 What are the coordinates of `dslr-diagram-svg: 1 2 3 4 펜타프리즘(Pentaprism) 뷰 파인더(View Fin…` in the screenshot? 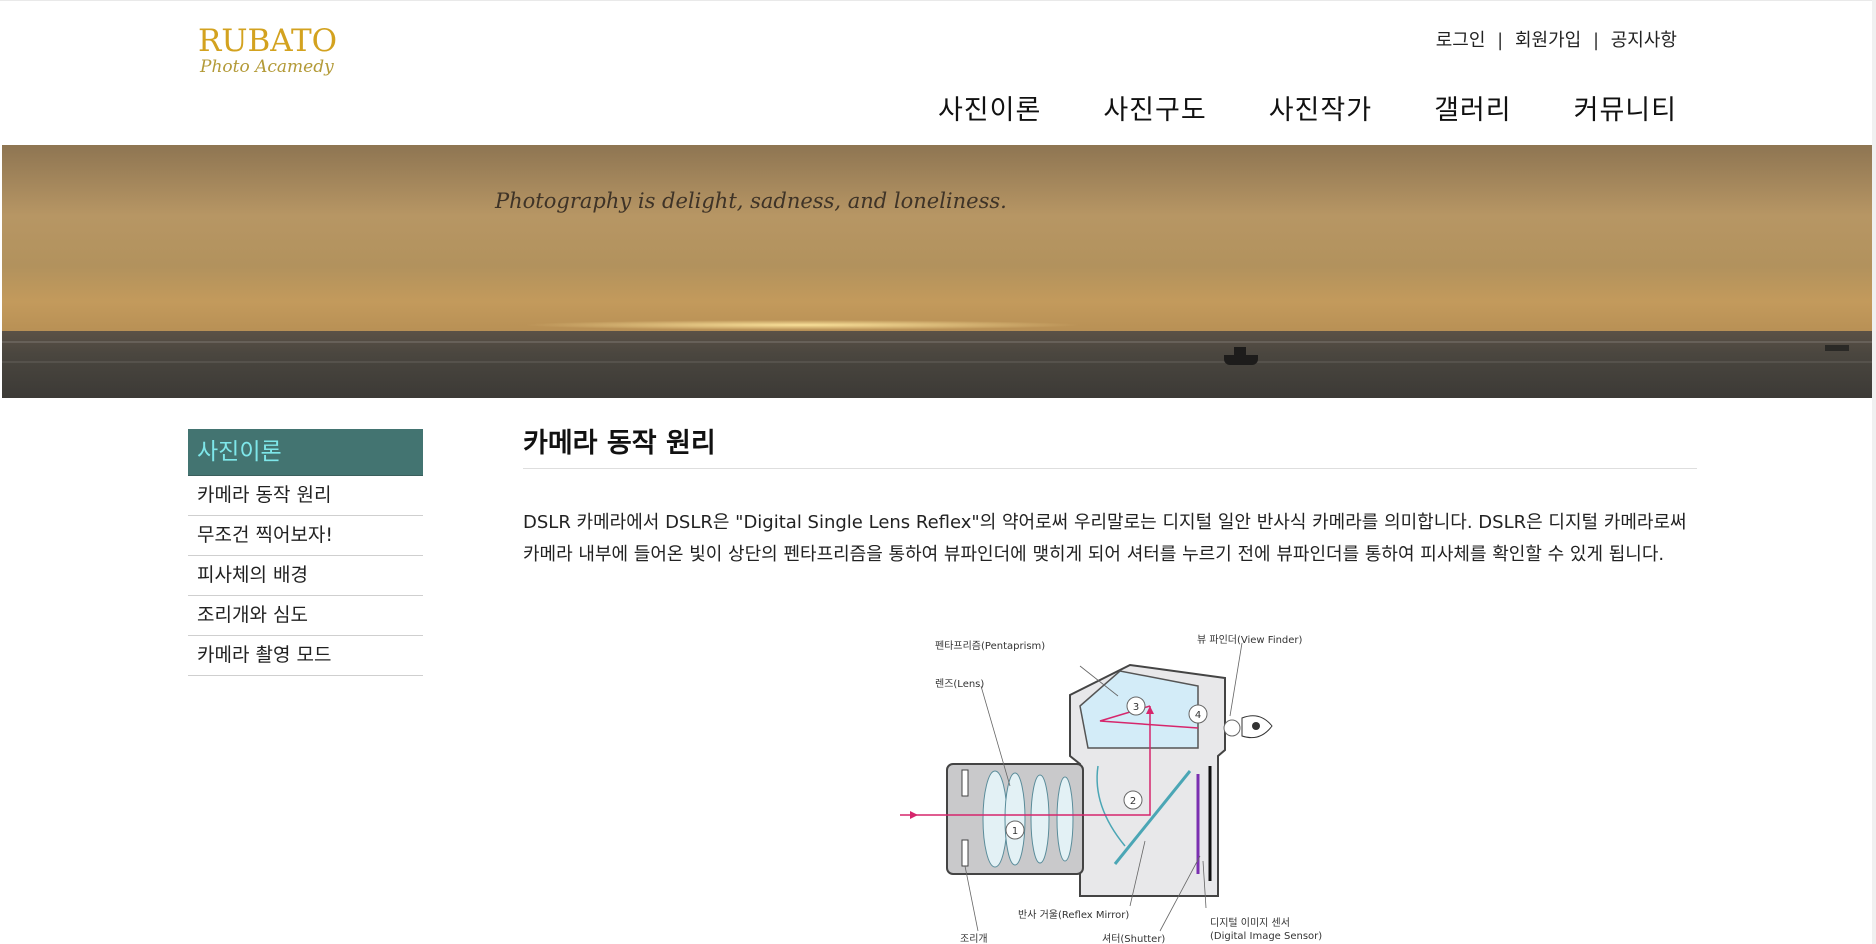 It's located at (1111, 789).